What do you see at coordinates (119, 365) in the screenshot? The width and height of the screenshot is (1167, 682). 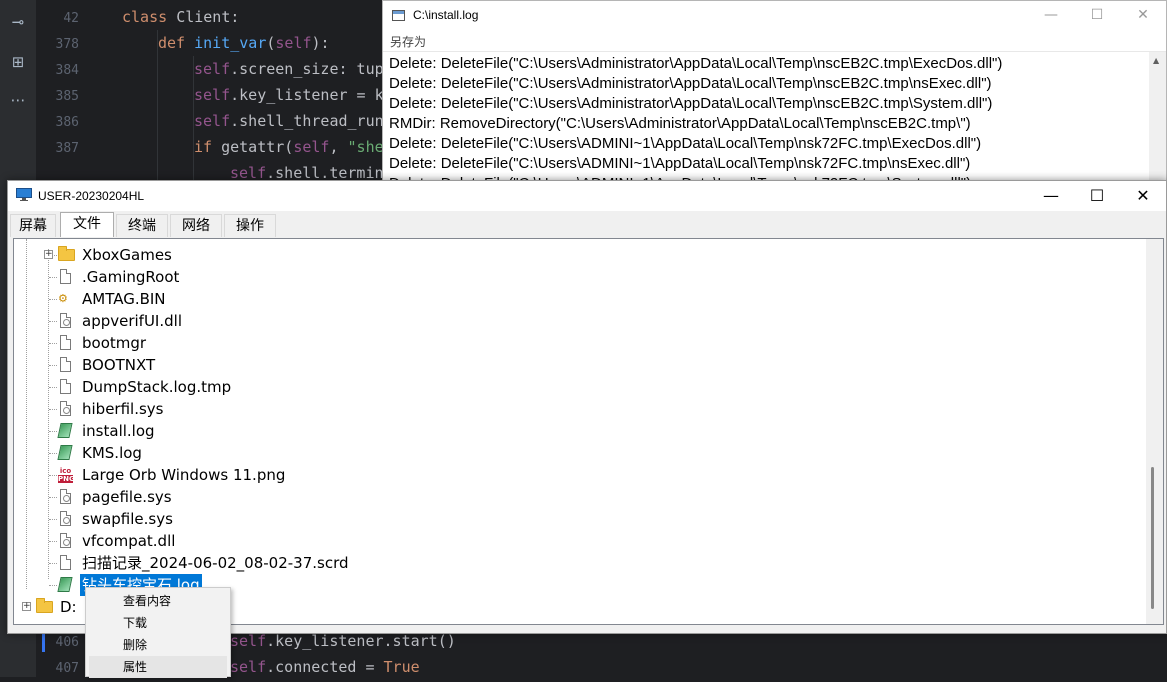 I see `tree-item-label: BOOTNXT` at bounding box center [119, 365].